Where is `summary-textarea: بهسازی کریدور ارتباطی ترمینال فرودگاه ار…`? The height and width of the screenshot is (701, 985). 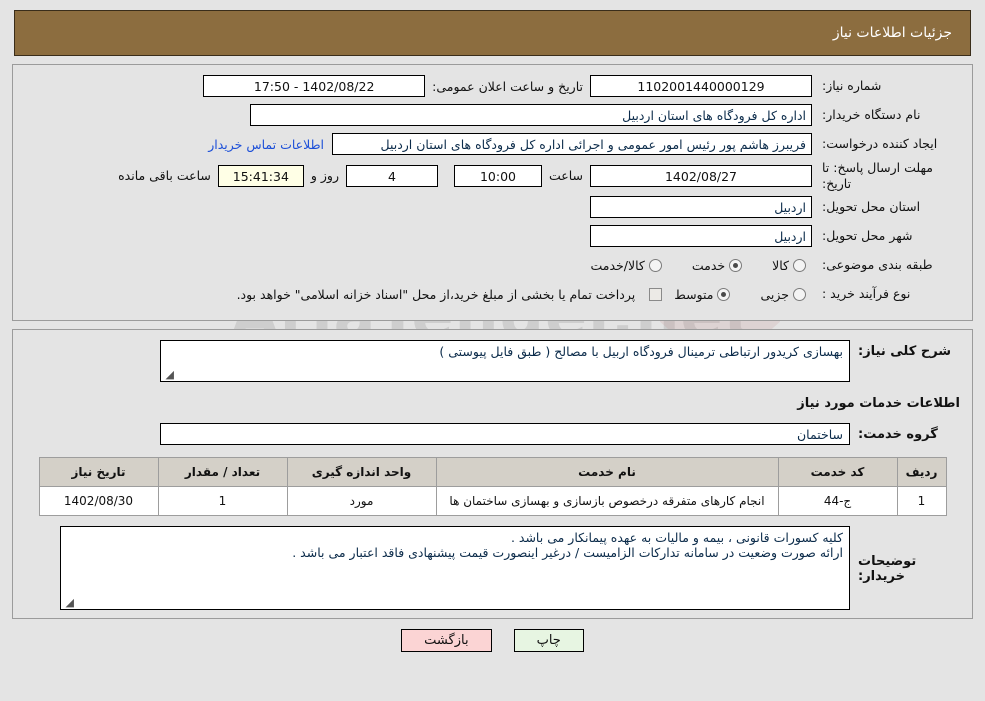 summary-textarea: بهسازی کریدور ارتباطی ترمینال فرودگاه ار… is located at coordinates (505, 361).